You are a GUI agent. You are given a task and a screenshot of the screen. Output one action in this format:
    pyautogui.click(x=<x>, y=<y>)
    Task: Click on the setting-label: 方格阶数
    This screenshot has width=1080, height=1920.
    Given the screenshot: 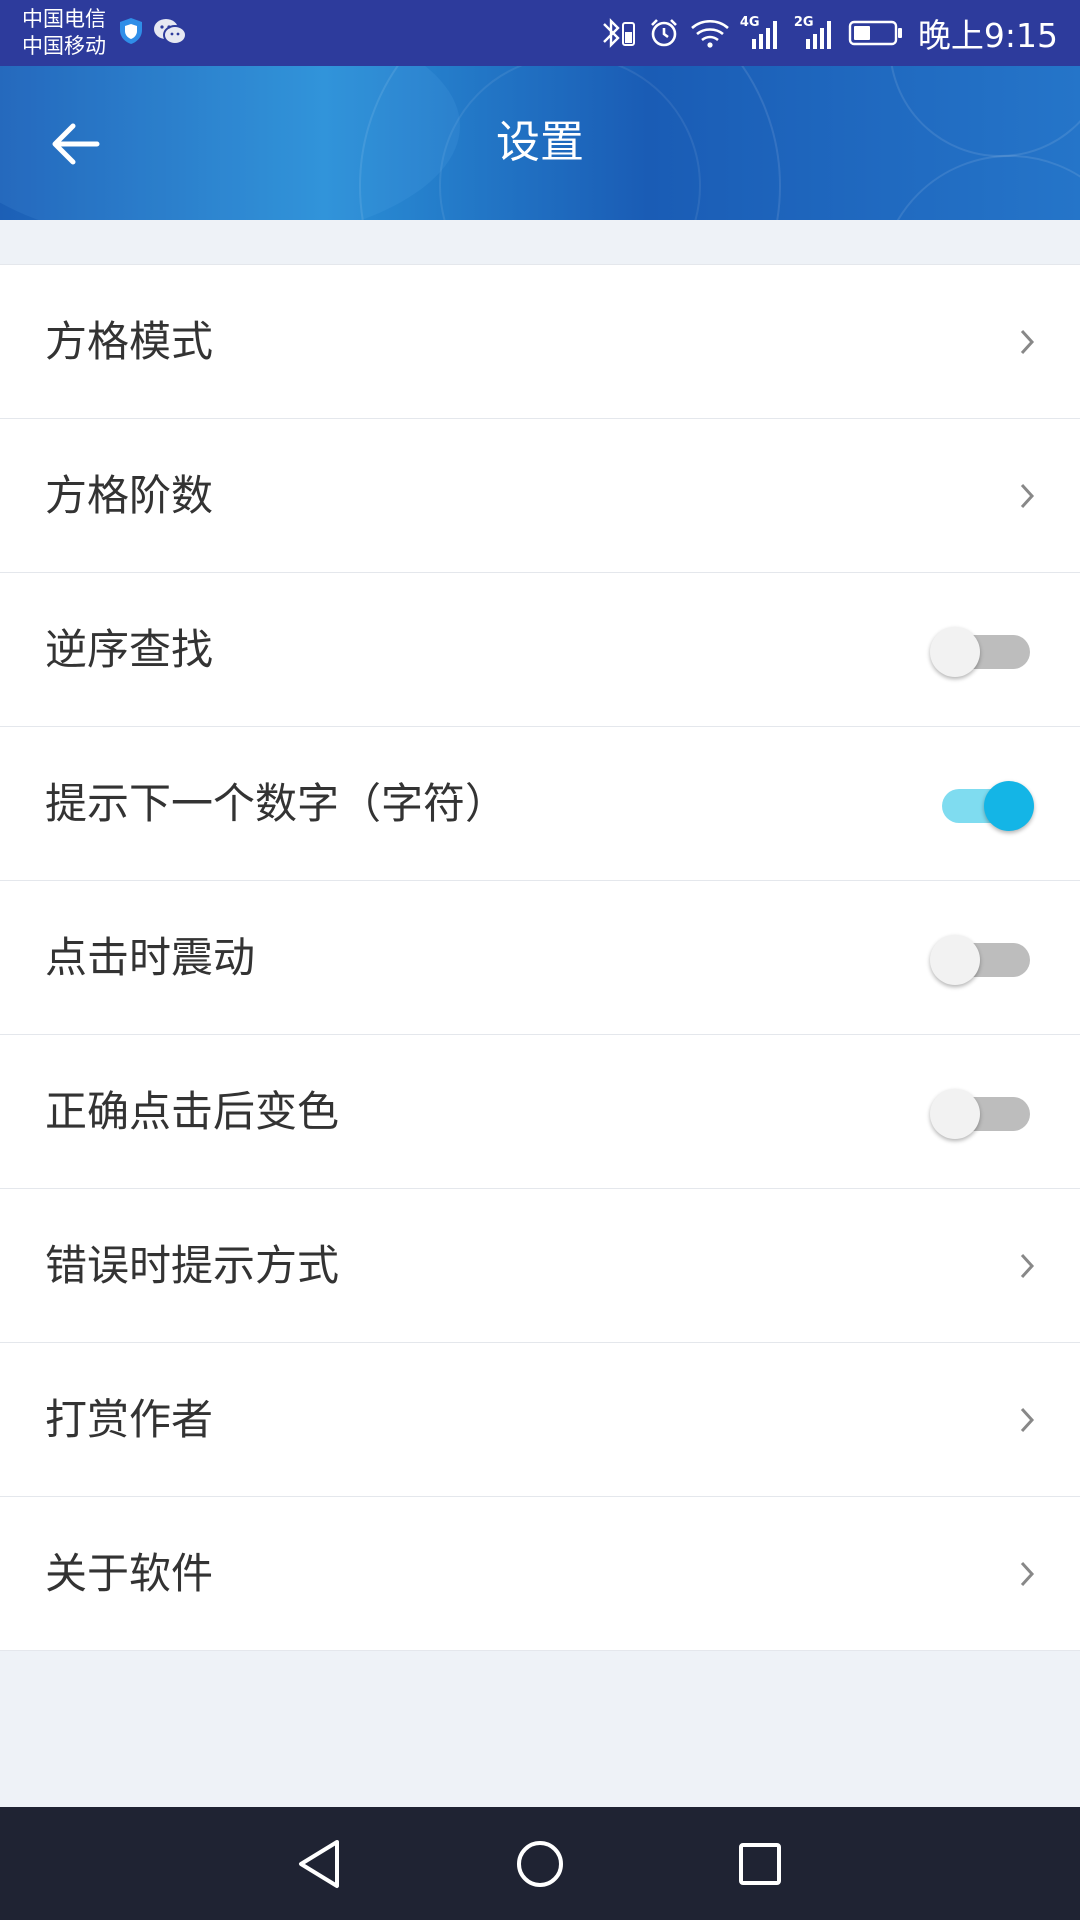 What is the action you would take?
    pyautogui.click(x=129, y=495)
    